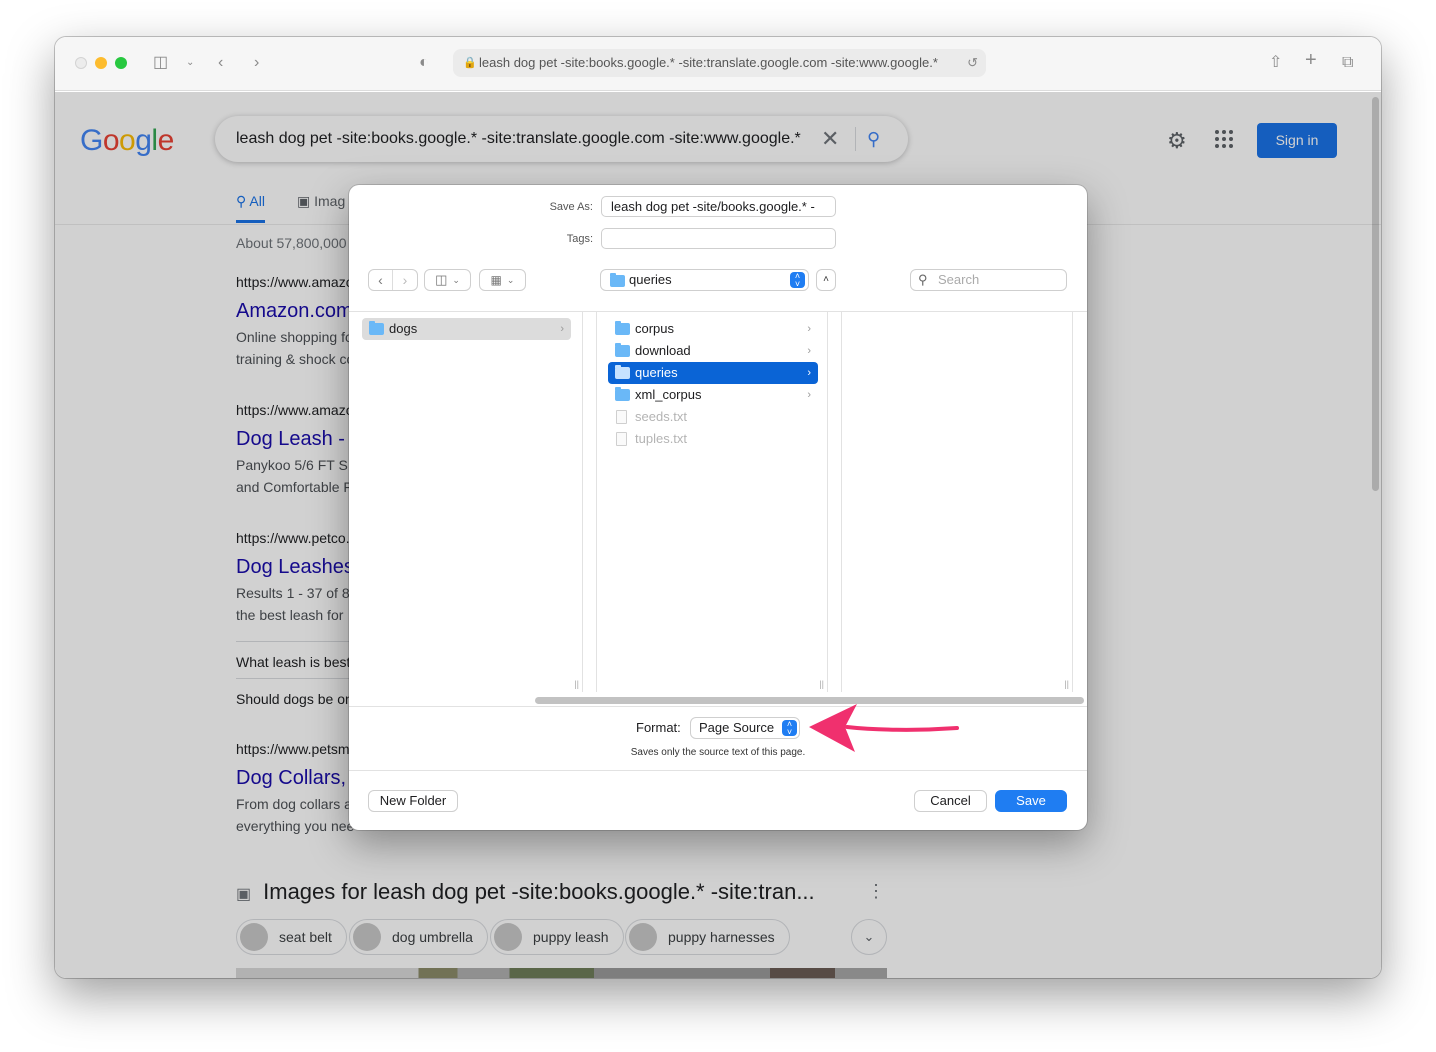 The image size is (1436, 1052). What do you see at coordinates (441, 279) in the screenshot?
I see `columns-view-icon: ◫` at bounding box center [441, 279].